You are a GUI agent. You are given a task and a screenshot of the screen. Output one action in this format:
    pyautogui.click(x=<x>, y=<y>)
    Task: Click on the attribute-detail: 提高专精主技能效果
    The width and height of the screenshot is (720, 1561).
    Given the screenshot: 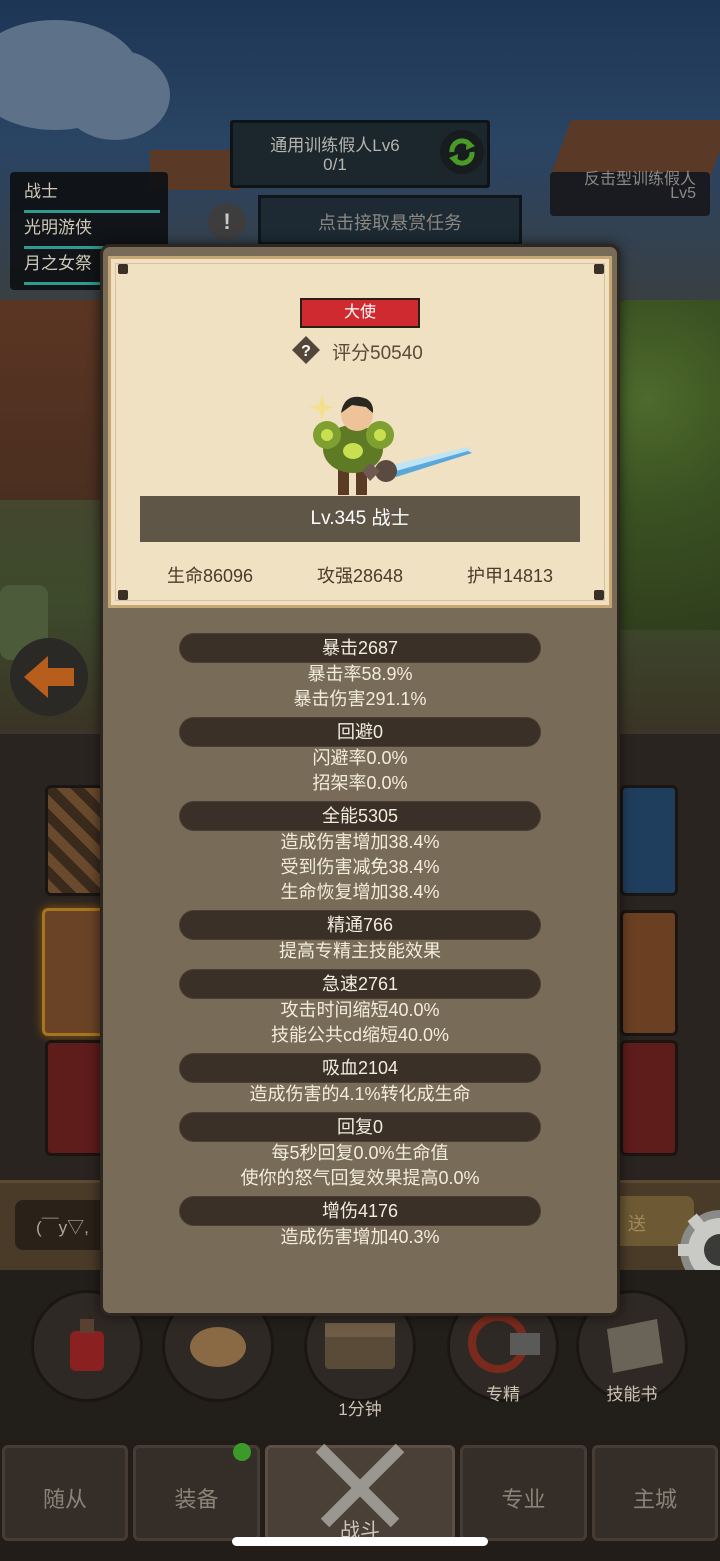 What is the action you would take?
    pyautogui.click(x=360, y=951)
    